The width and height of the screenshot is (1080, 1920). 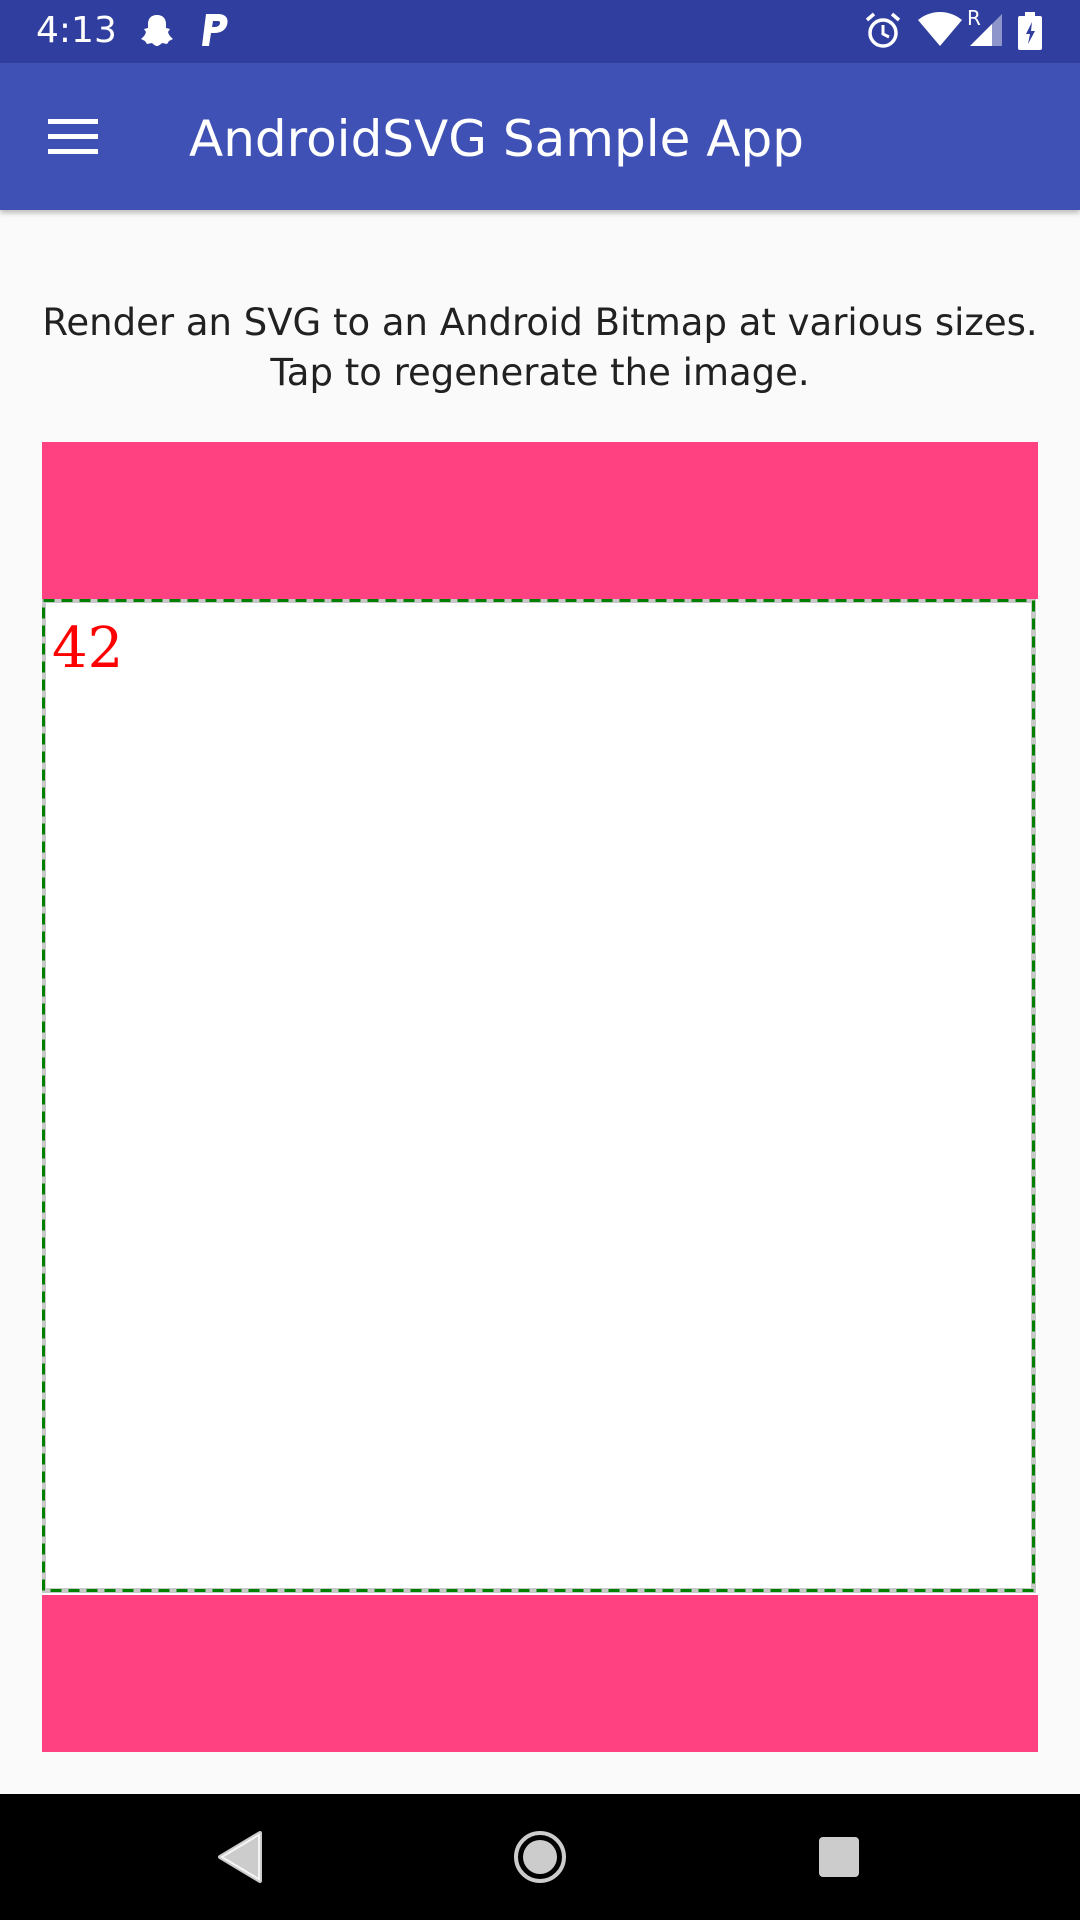 I want to click on bitmap-padding-top, so click(x=540, y=520).